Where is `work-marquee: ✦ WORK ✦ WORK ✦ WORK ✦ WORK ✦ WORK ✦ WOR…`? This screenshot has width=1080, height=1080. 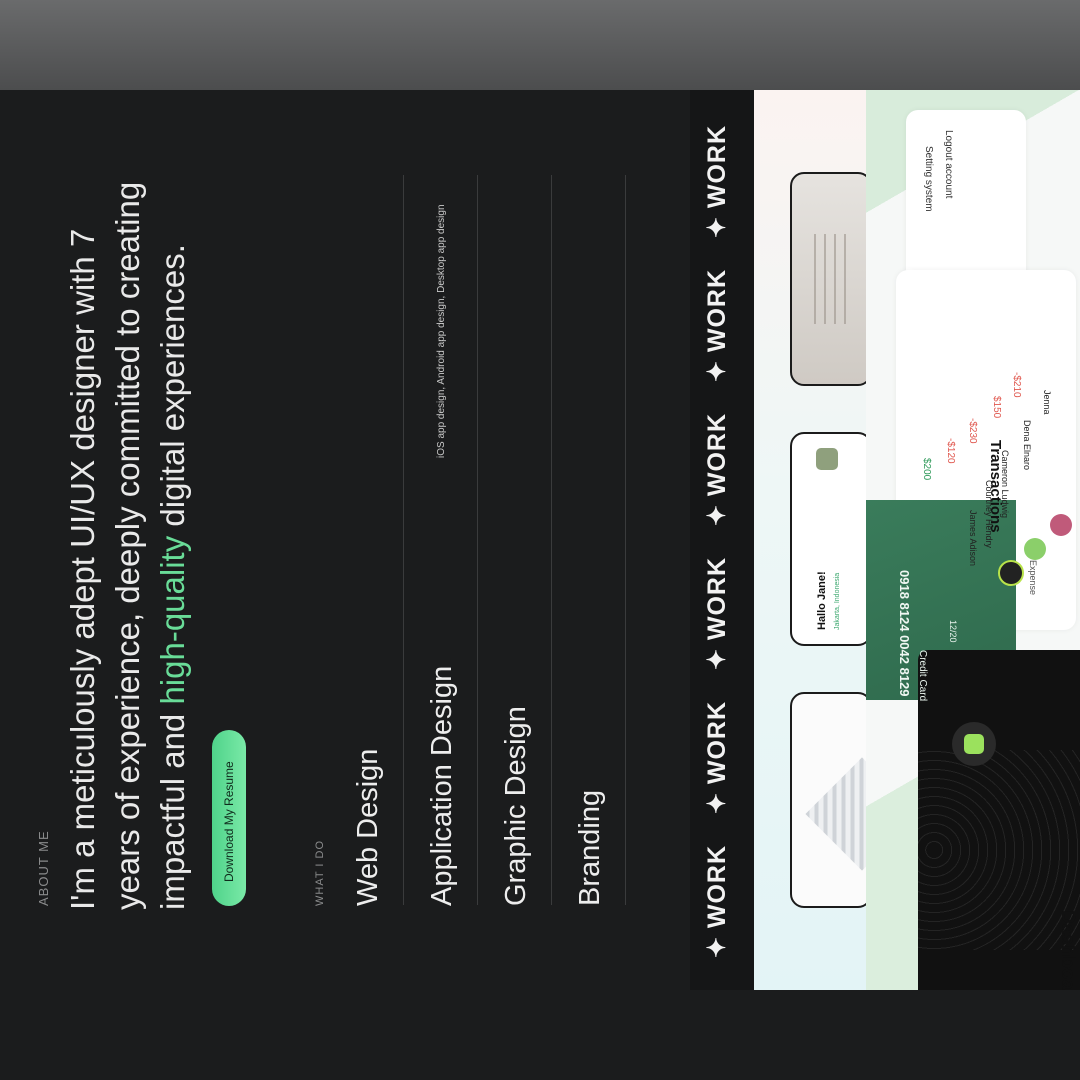
work-marquee: ✦ WORK ✦ WORK ✦ WORK ✦ WORK ✦ WORK ✦ WOR… is located at coordinates (722, 540).